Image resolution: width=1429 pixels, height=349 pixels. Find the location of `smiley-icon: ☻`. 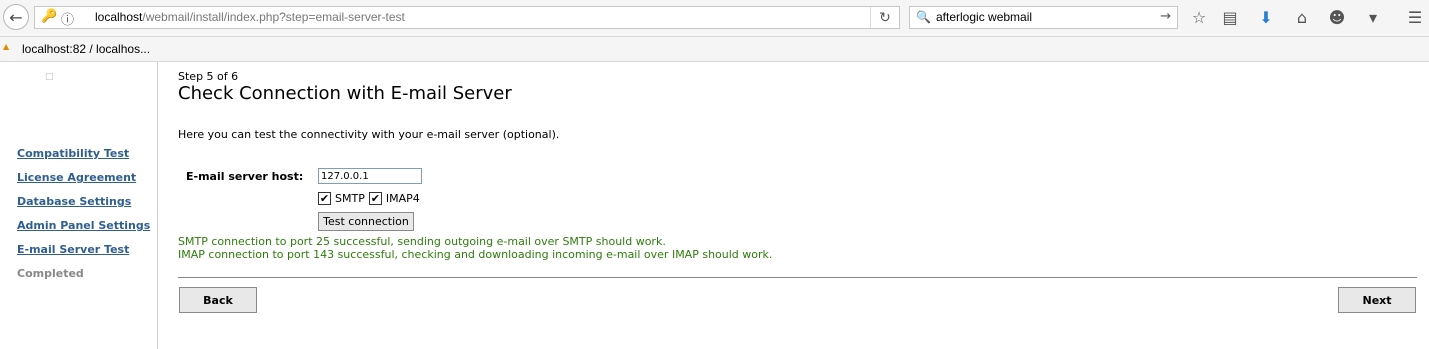

smiley-icon: ☻ is located at coordinates (1337, 17).